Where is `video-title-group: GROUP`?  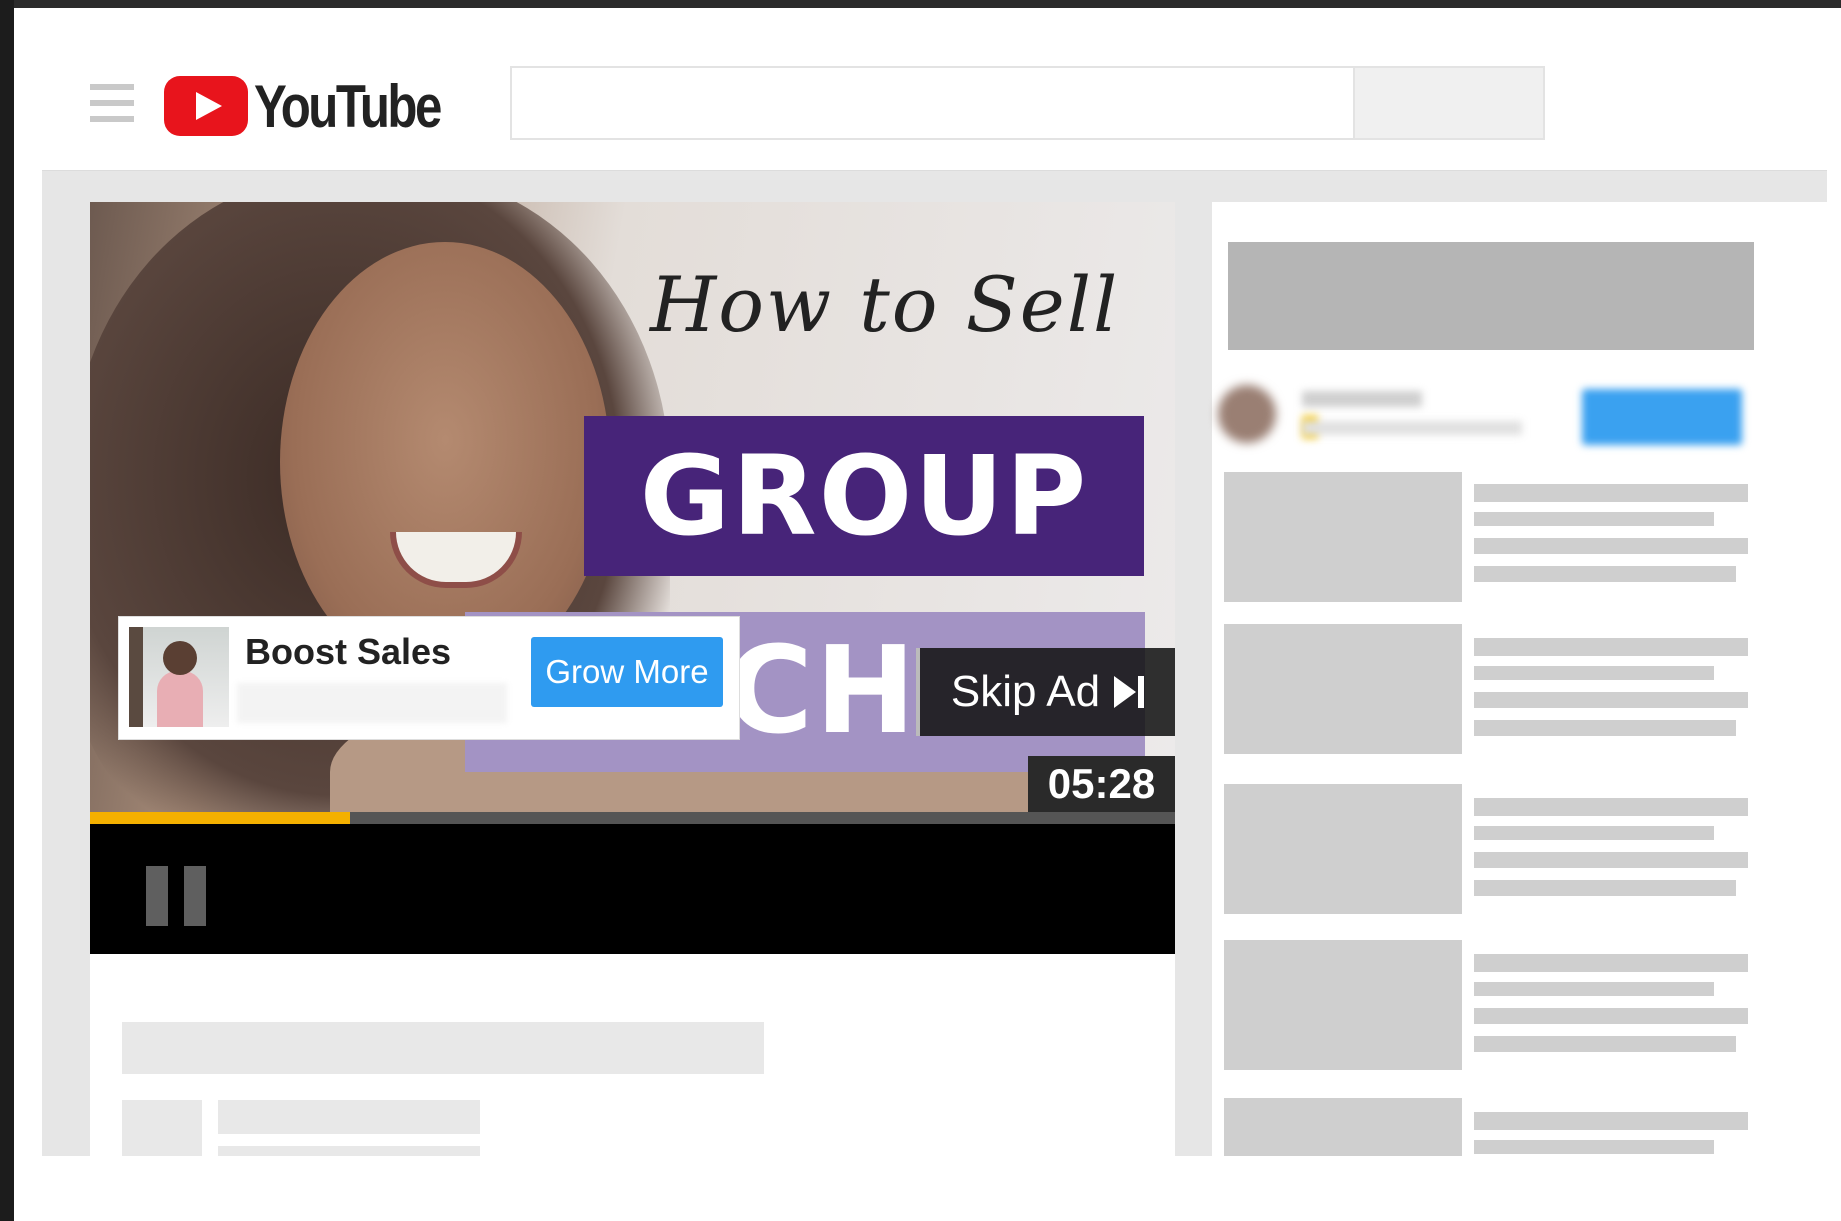
video-title-group: GROUP is located at coordinates (864, 496).